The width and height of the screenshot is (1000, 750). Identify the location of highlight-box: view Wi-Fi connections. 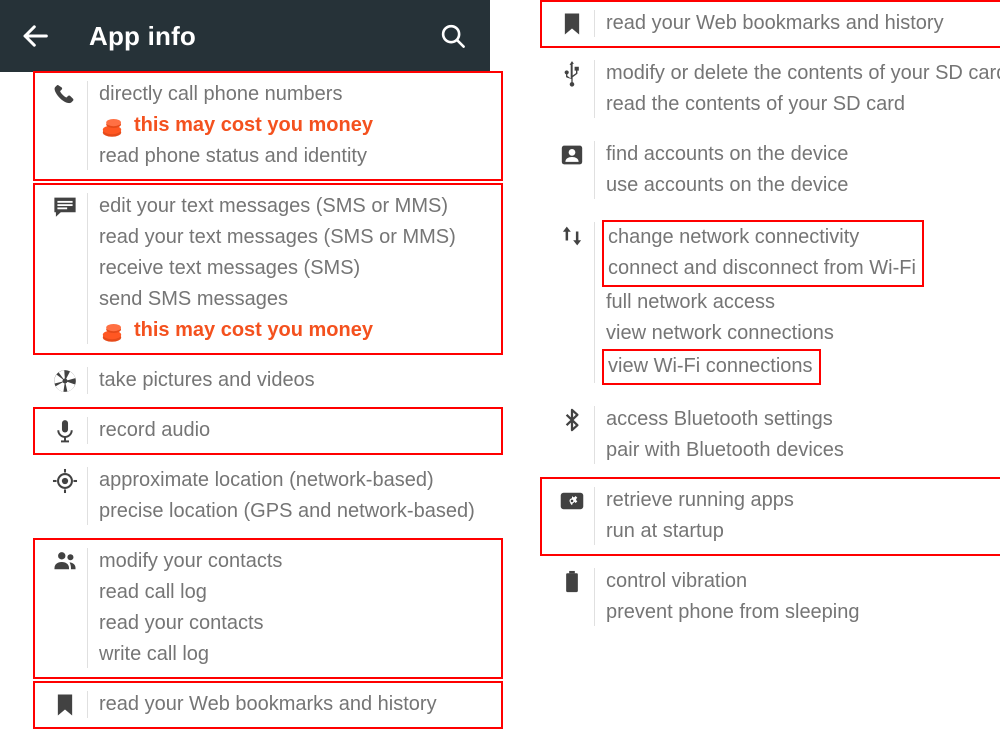
(711, 367).